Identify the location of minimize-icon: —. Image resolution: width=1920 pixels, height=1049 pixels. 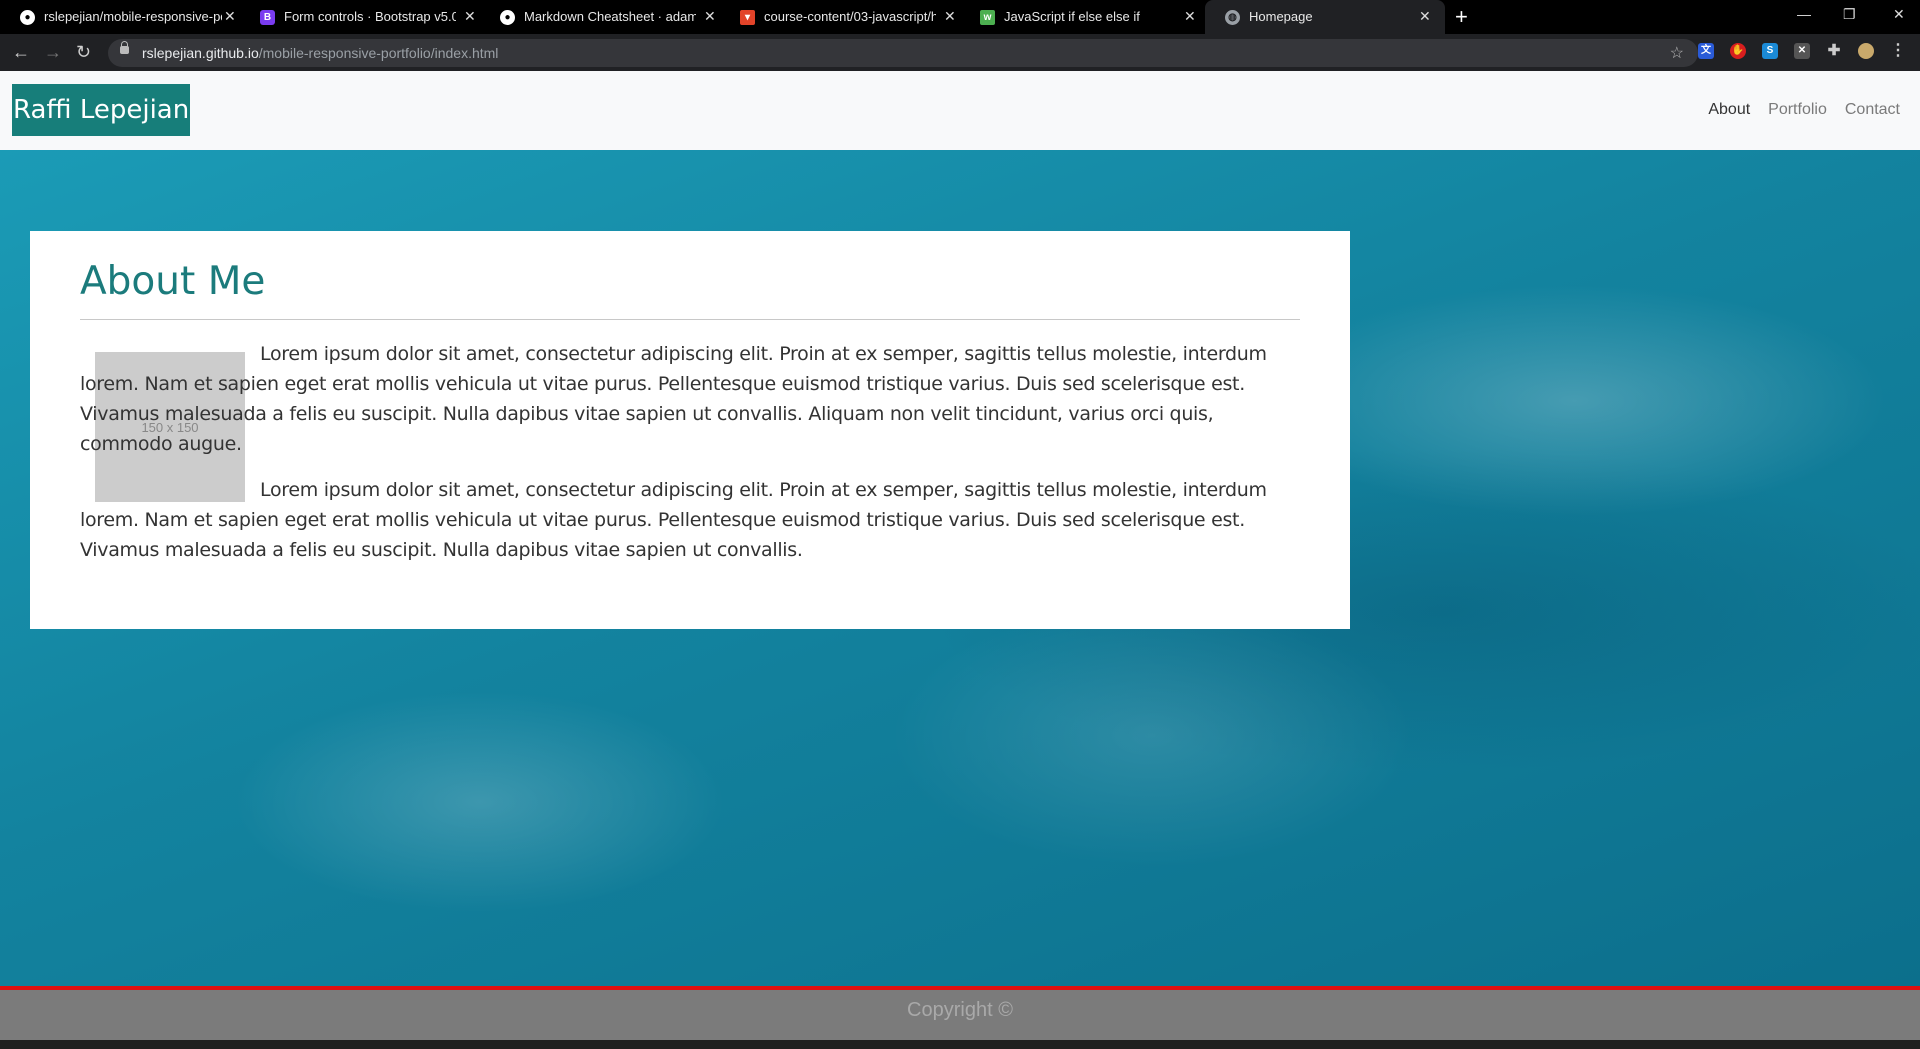
(1804, 14).